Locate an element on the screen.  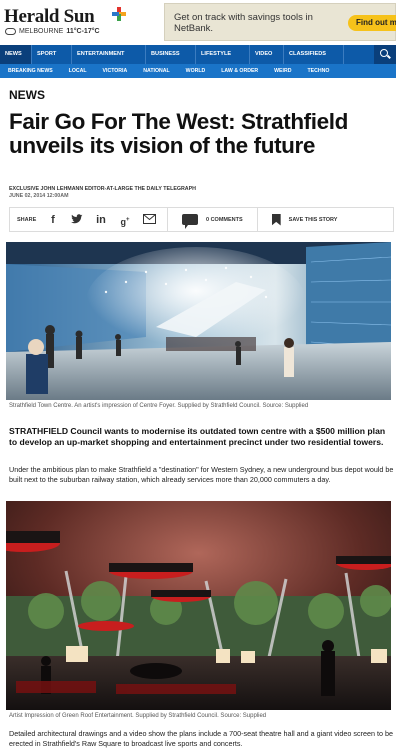
bookmark-icon is located at coordinates (276, 219).